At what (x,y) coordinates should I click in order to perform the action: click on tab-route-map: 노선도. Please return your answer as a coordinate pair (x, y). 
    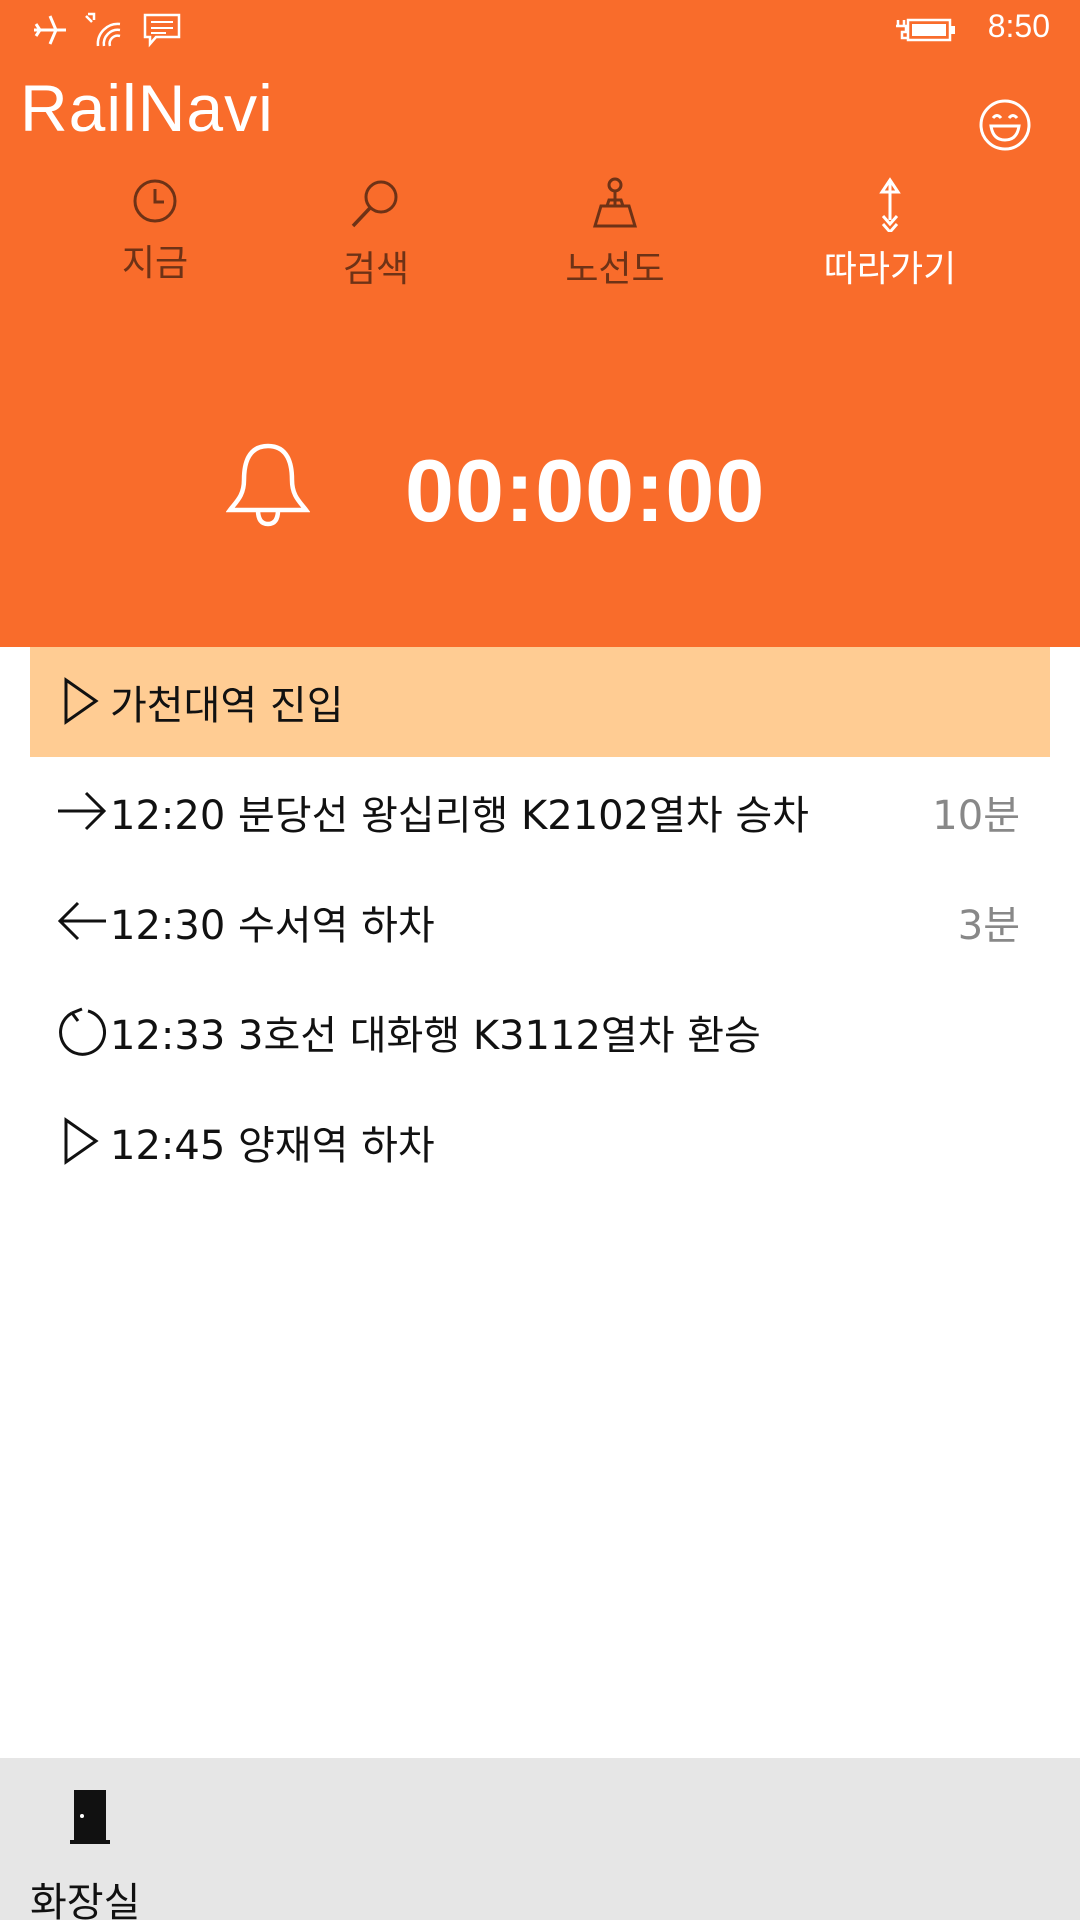
    Looking at the image, I should click on (615, 236).